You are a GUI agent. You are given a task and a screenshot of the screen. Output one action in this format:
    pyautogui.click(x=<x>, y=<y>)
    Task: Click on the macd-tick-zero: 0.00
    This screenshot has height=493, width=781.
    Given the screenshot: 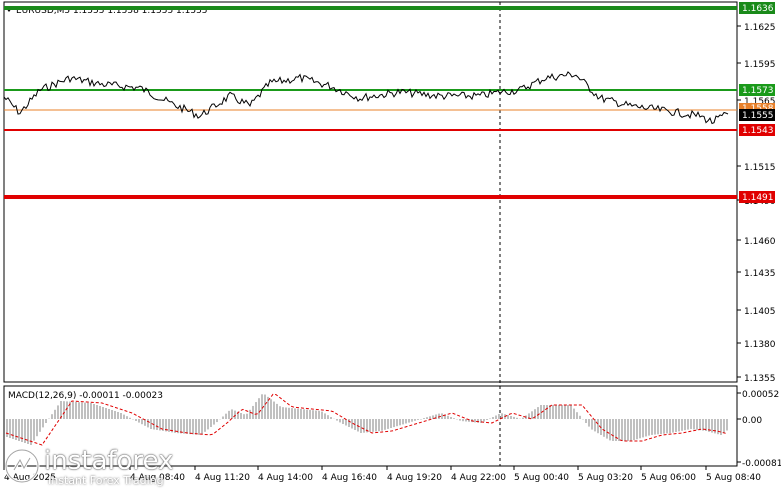 What is the action you would take?
    pyautogui.click(x=752, y=421)
    